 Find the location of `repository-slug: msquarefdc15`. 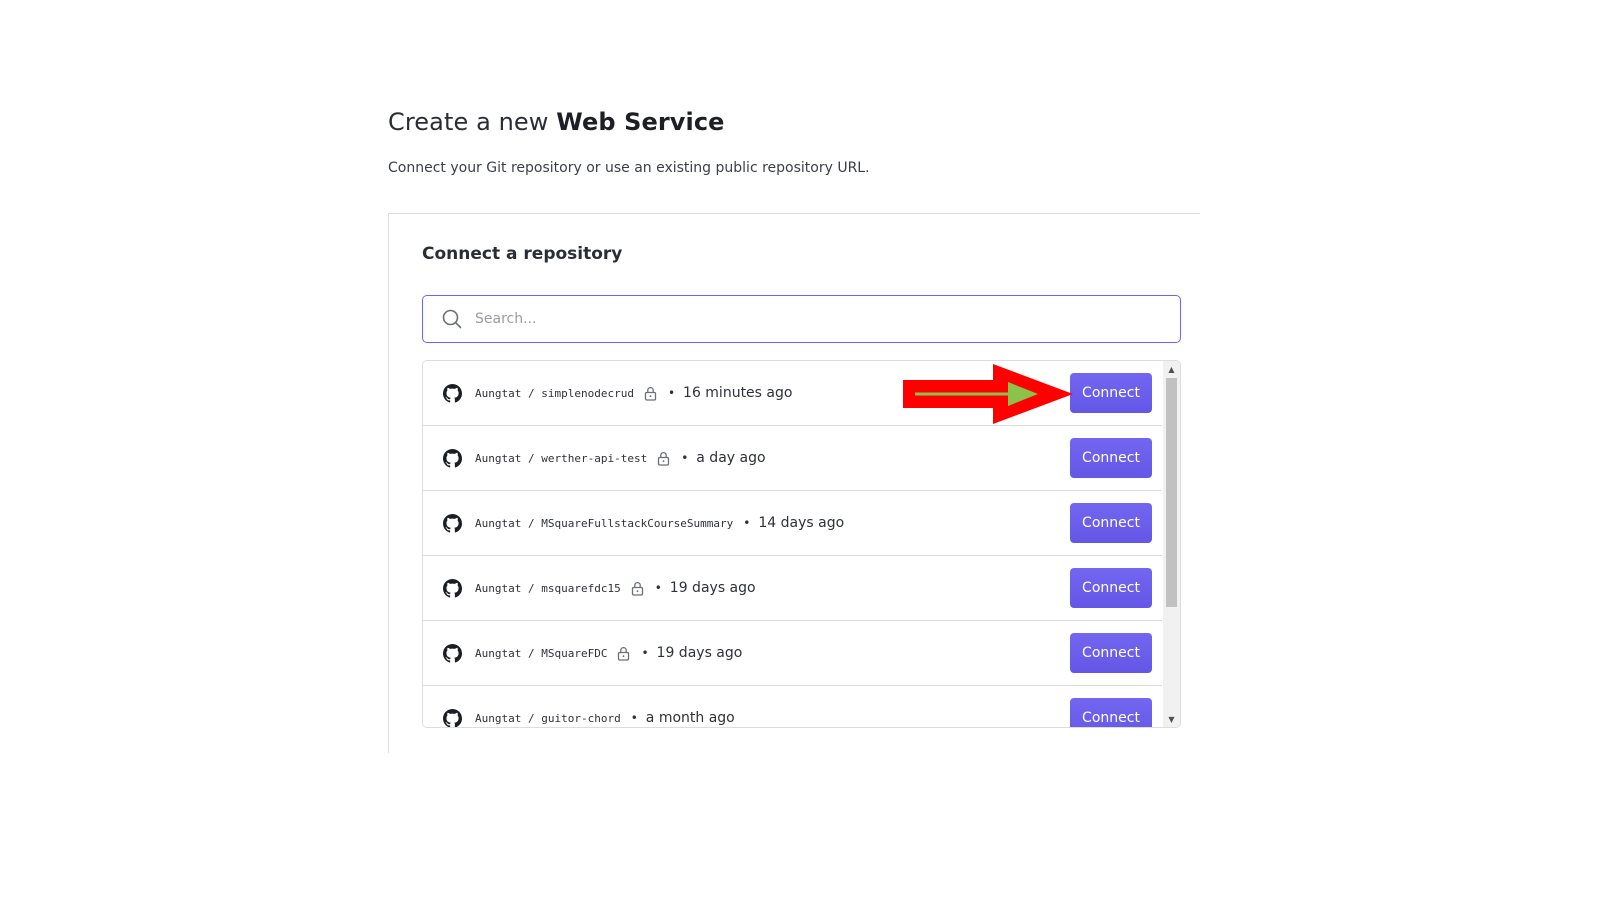

repository-slug: msquarefdc15 is located at coordinates (581, 588).